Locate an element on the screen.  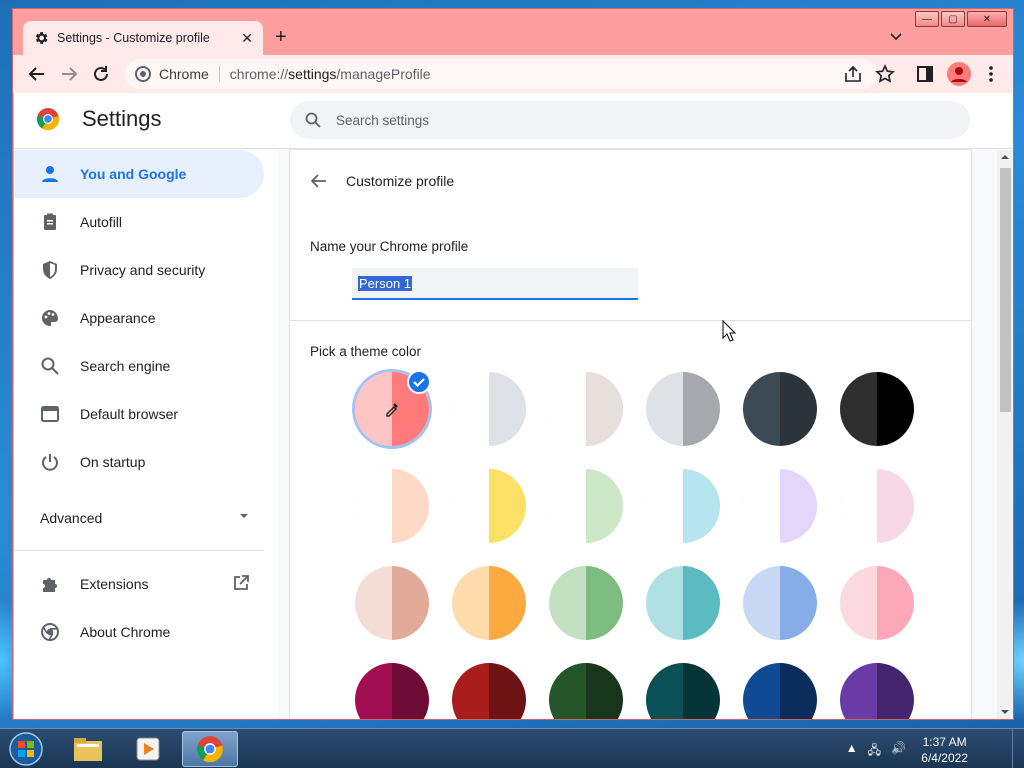
sidebar-item-you-and-google: You and Google is located at coordinates (139, 174).